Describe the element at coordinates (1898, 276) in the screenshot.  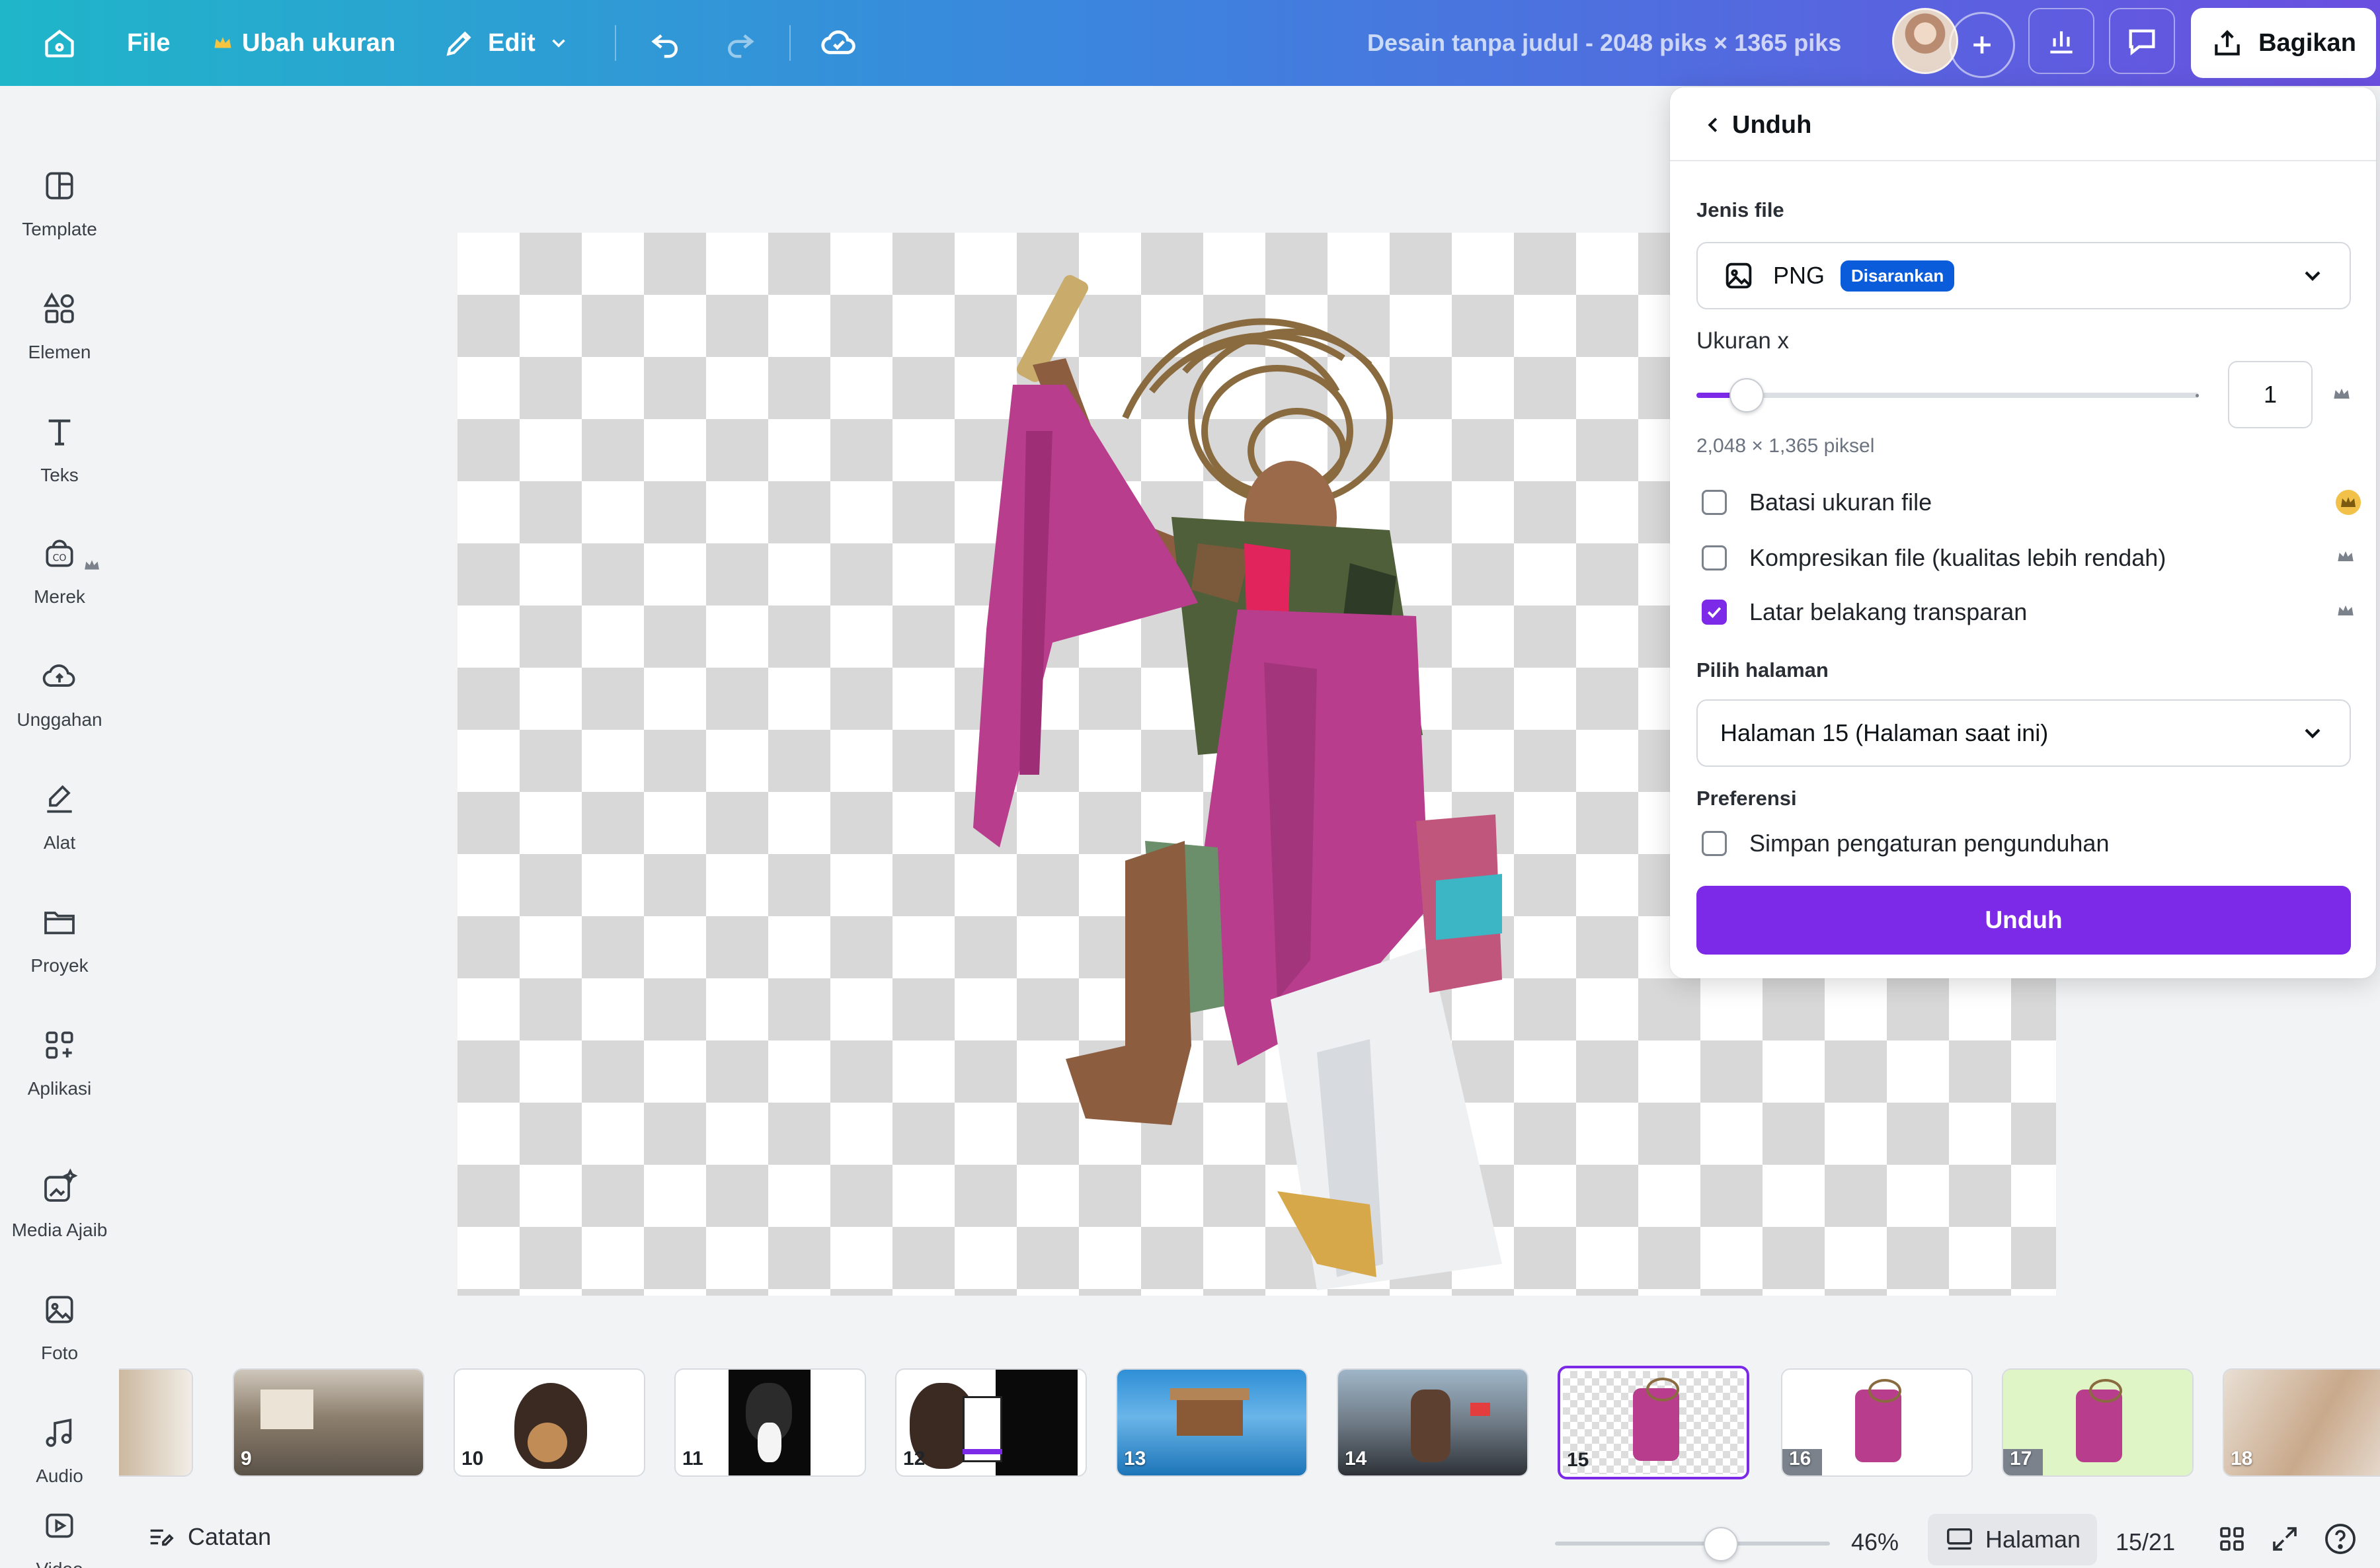
I see `recommended-badge: Disarankan` at that location.